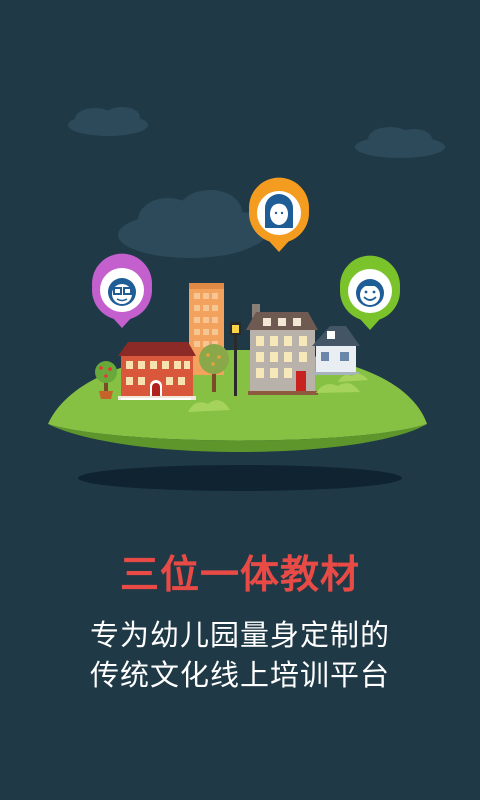  I want to click on small-house, so click(336, 350).